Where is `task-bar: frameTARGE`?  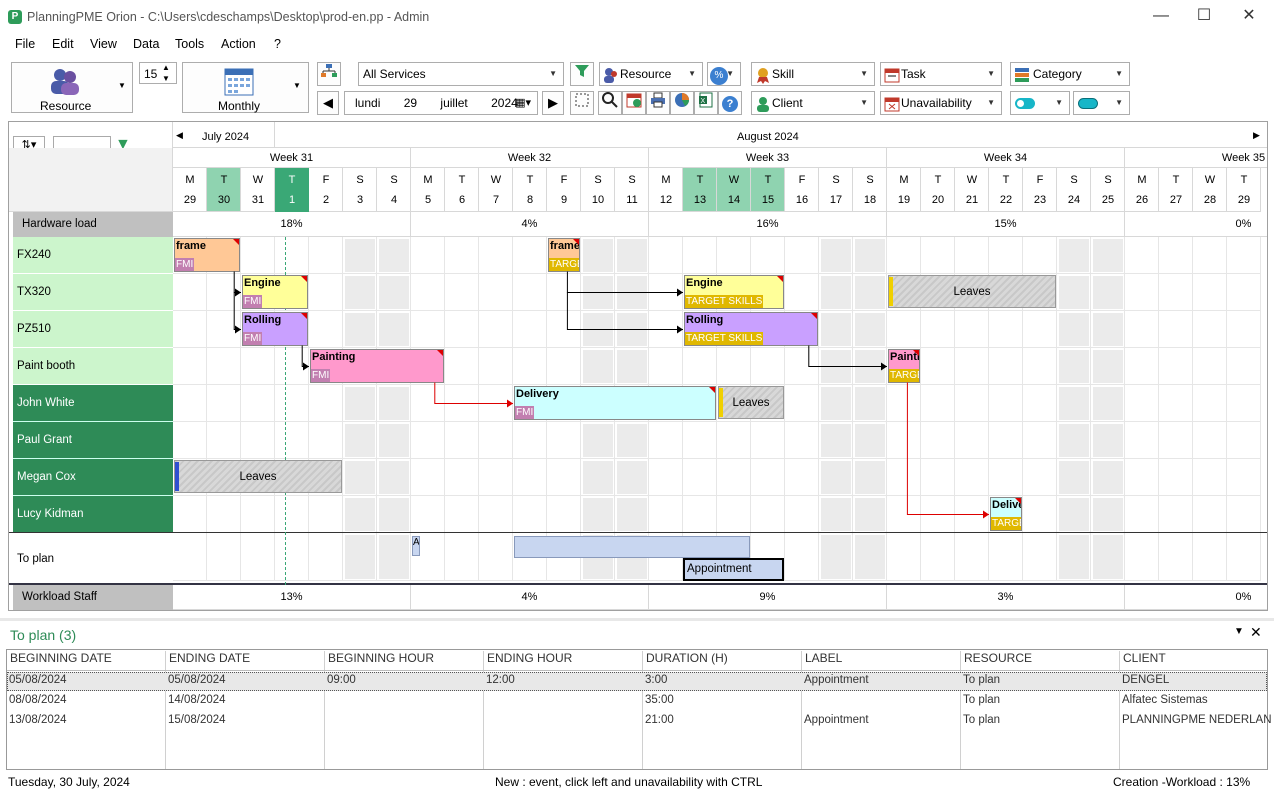
task-bar: frameTARGE is located at coordinates (564, 255).